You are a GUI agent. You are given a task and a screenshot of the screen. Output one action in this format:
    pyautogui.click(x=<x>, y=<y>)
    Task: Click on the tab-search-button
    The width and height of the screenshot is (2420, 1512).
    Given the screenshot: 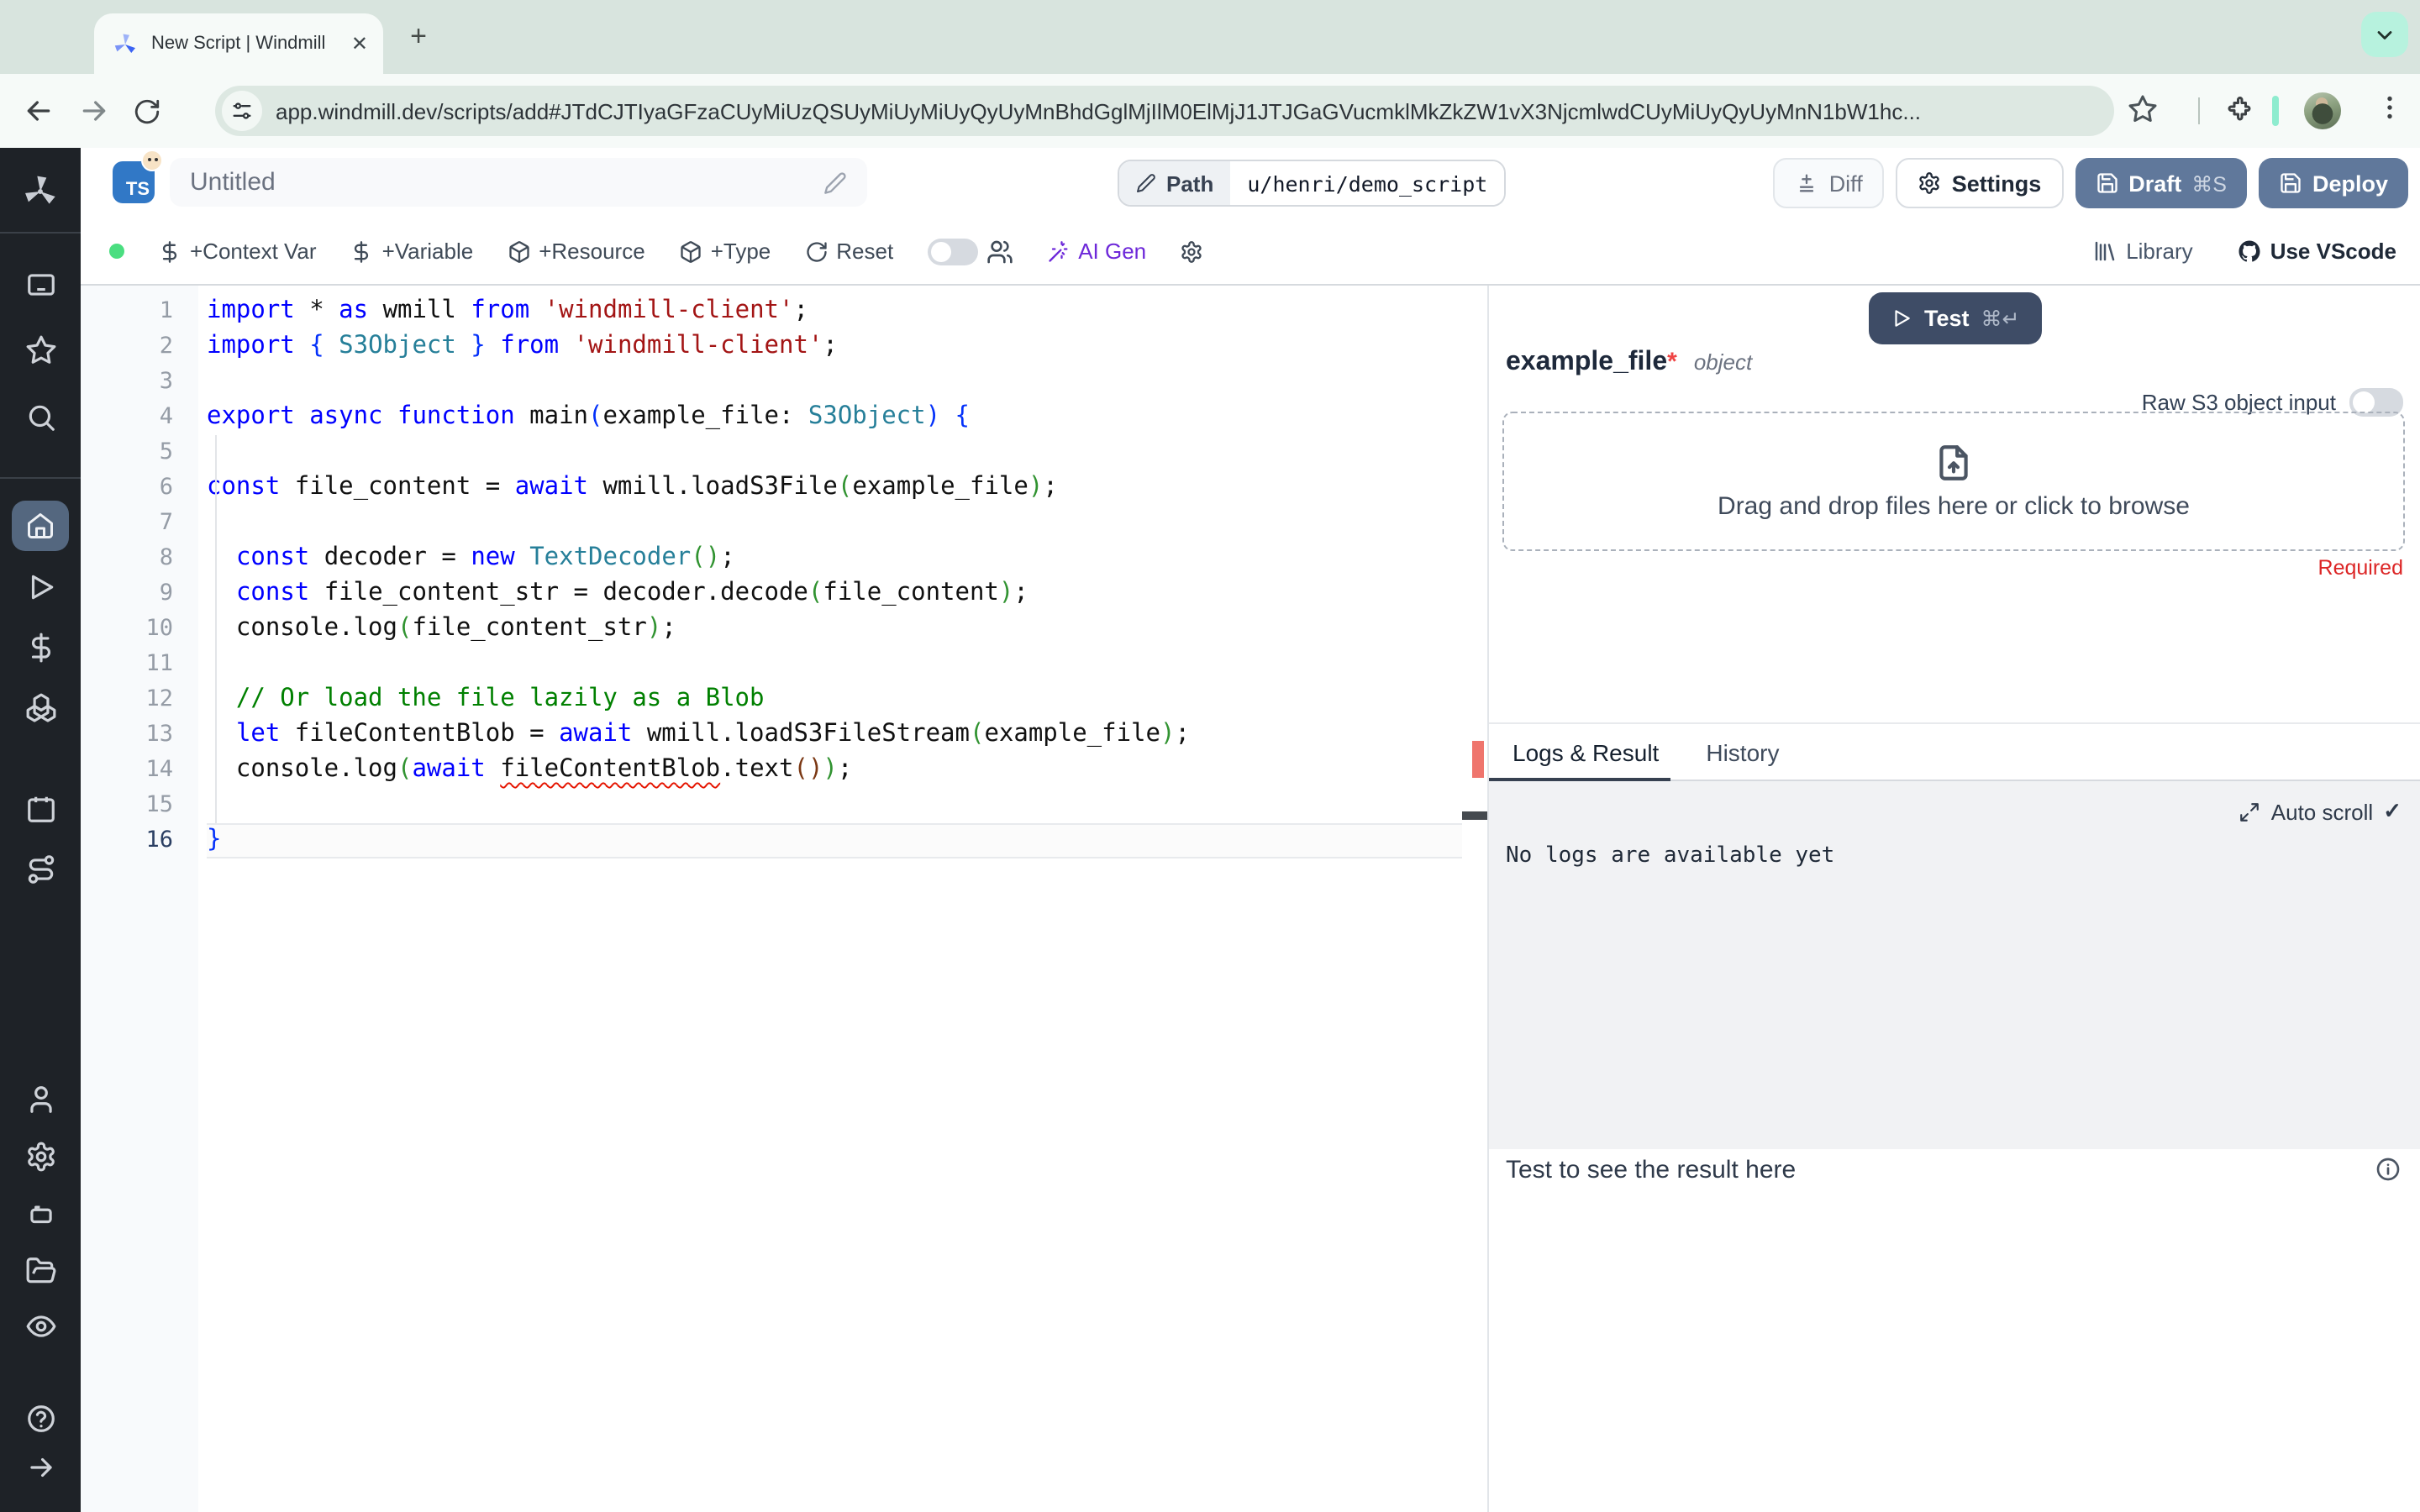 What is the action you would take?
    pyautogui.click(x=2385, y=34)
    